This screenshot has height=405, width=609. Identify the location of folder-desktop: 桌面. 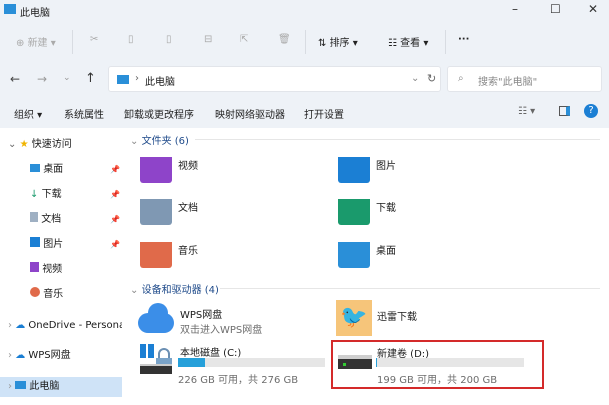
(386, 249).